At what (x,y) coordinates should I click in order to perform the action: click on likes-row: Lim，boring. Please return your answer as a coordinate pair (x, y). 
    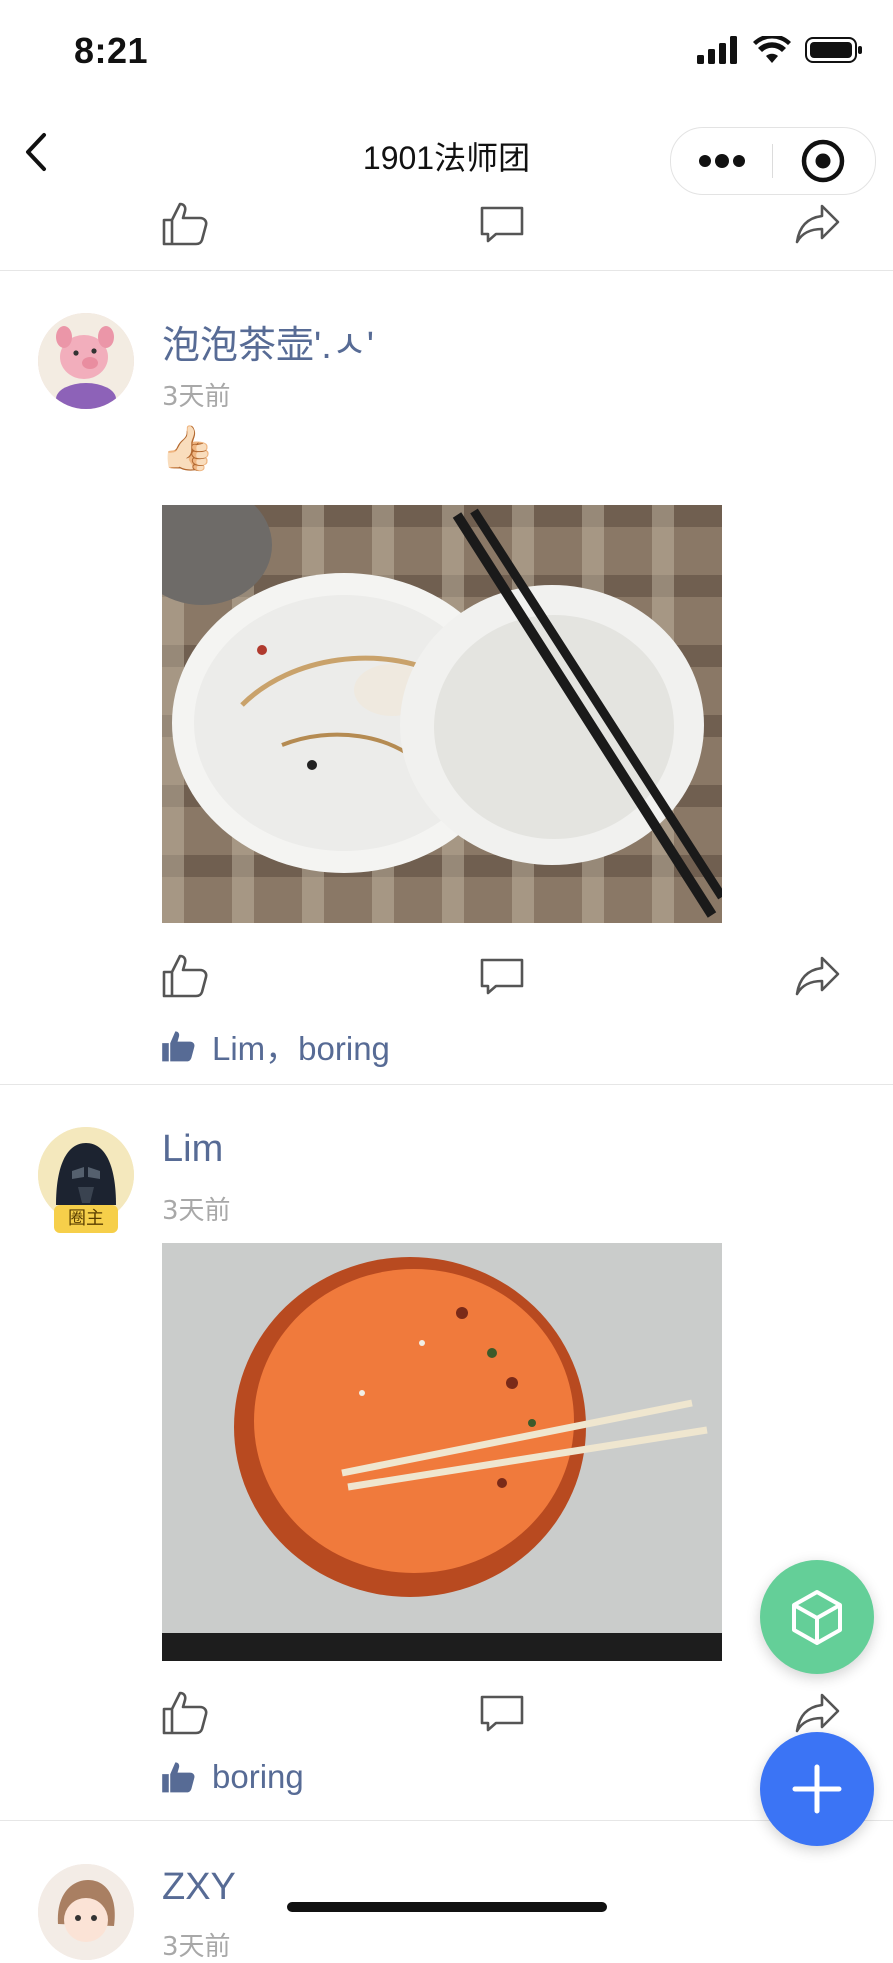
    Looking at the image, I should click on (275, 1046).